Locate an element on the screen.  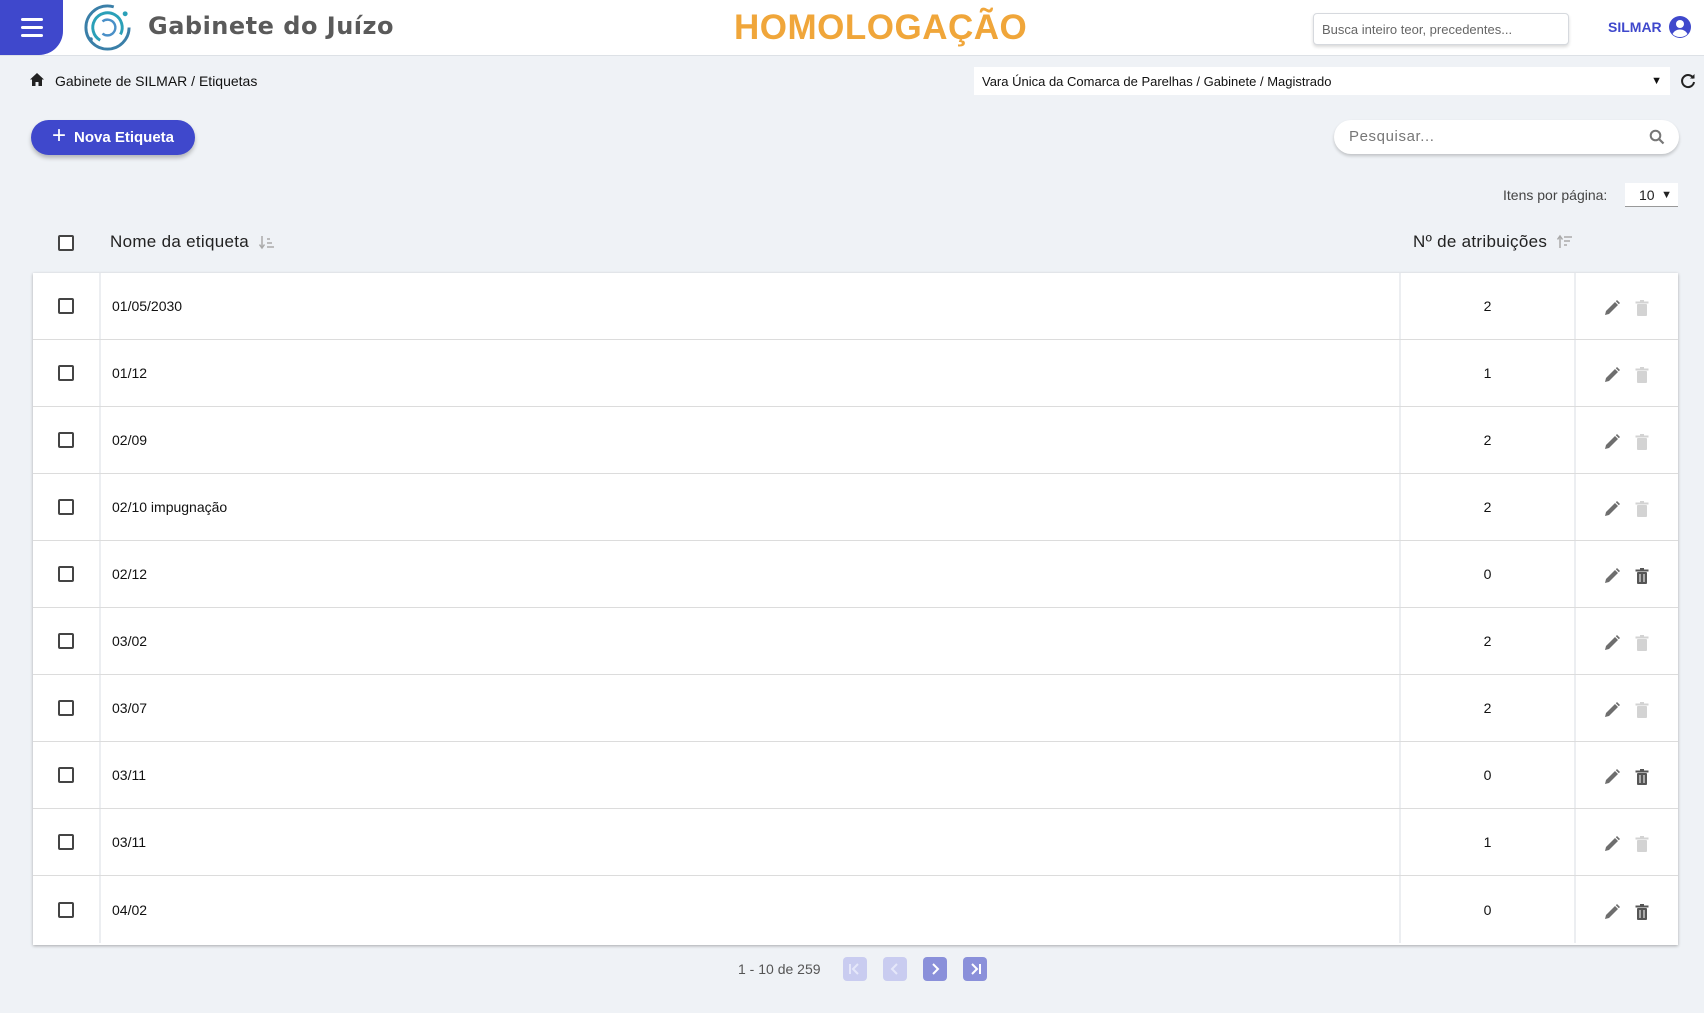
table-row: 03/11 0 is located at coordinates (855, 775).